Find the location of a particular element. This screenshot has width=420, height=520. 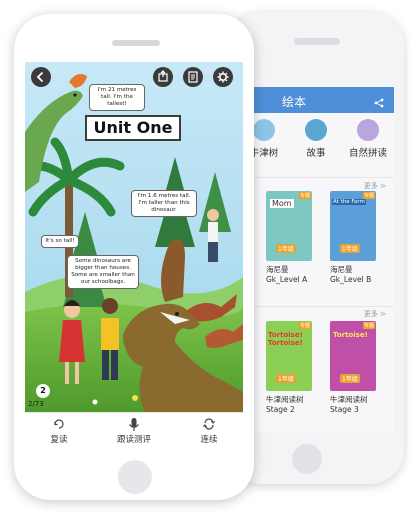

repeat-label: 复读 is located at coordinates (59, 440).